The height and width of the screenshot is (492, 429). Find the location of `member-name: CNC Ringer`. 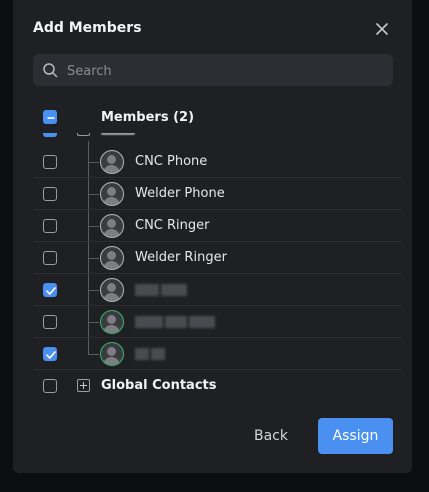

member-name: CNC Ringer is located at coordinates (172, 225).